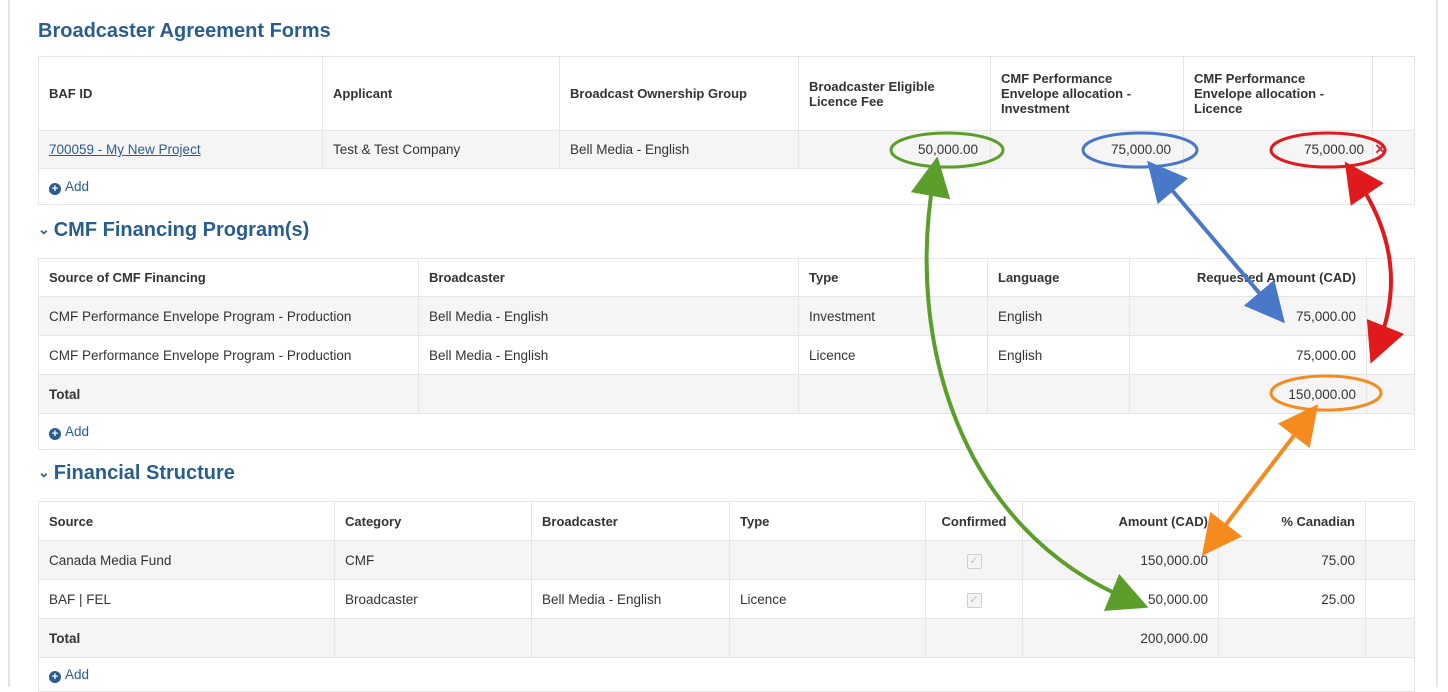 The width and height of the screenshot is (1448, 692). I want to click on pct-cell: 25.00, so click(1292, 599).